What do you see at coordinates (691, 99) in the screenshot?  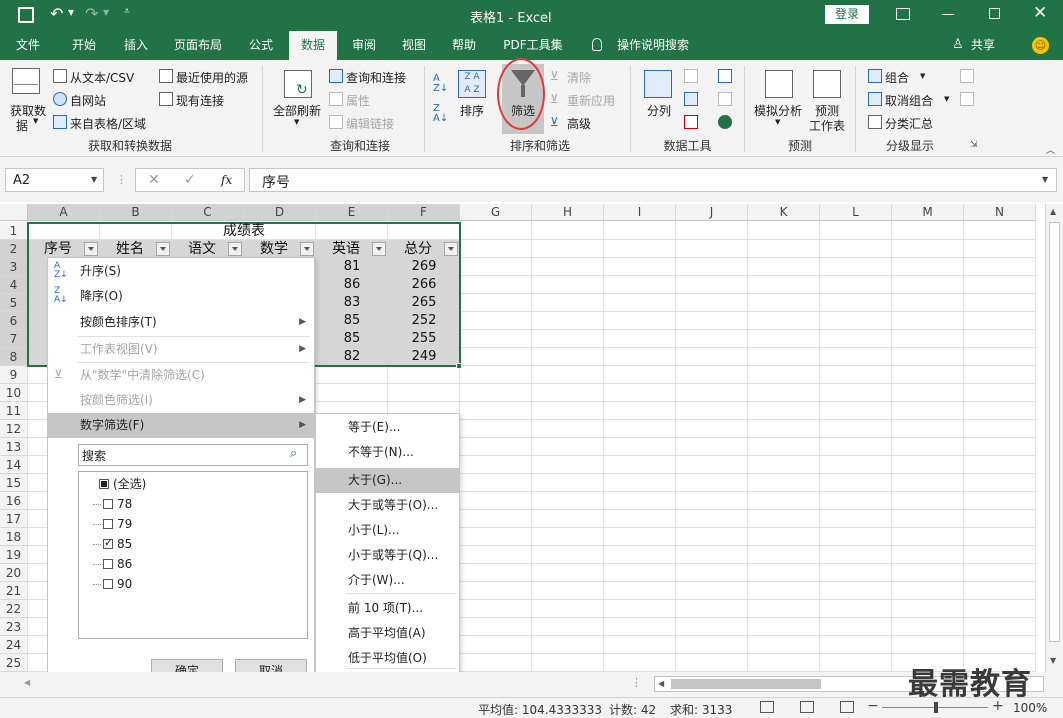 I see `remove-duplicates-icon` at bounding box center [691, 99].